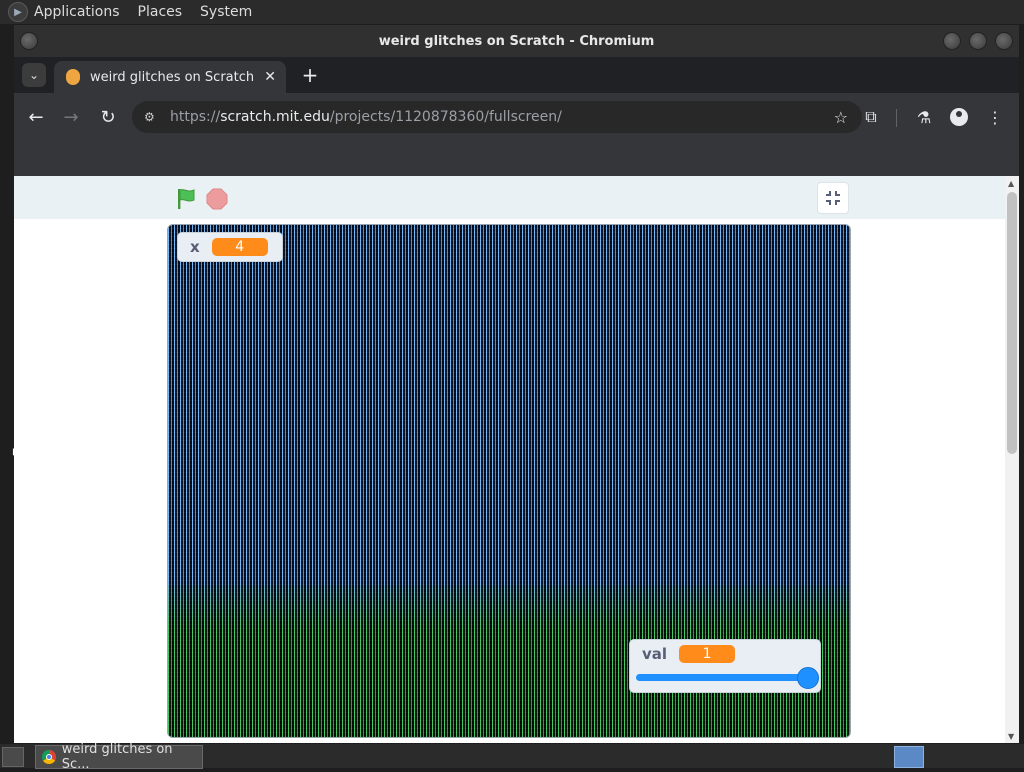 The height and width of the screenshot is (772, 1024). Describe the element at coordinates (909, 757) in the screenshot. I see `workspace-switcher-icon` at that location.